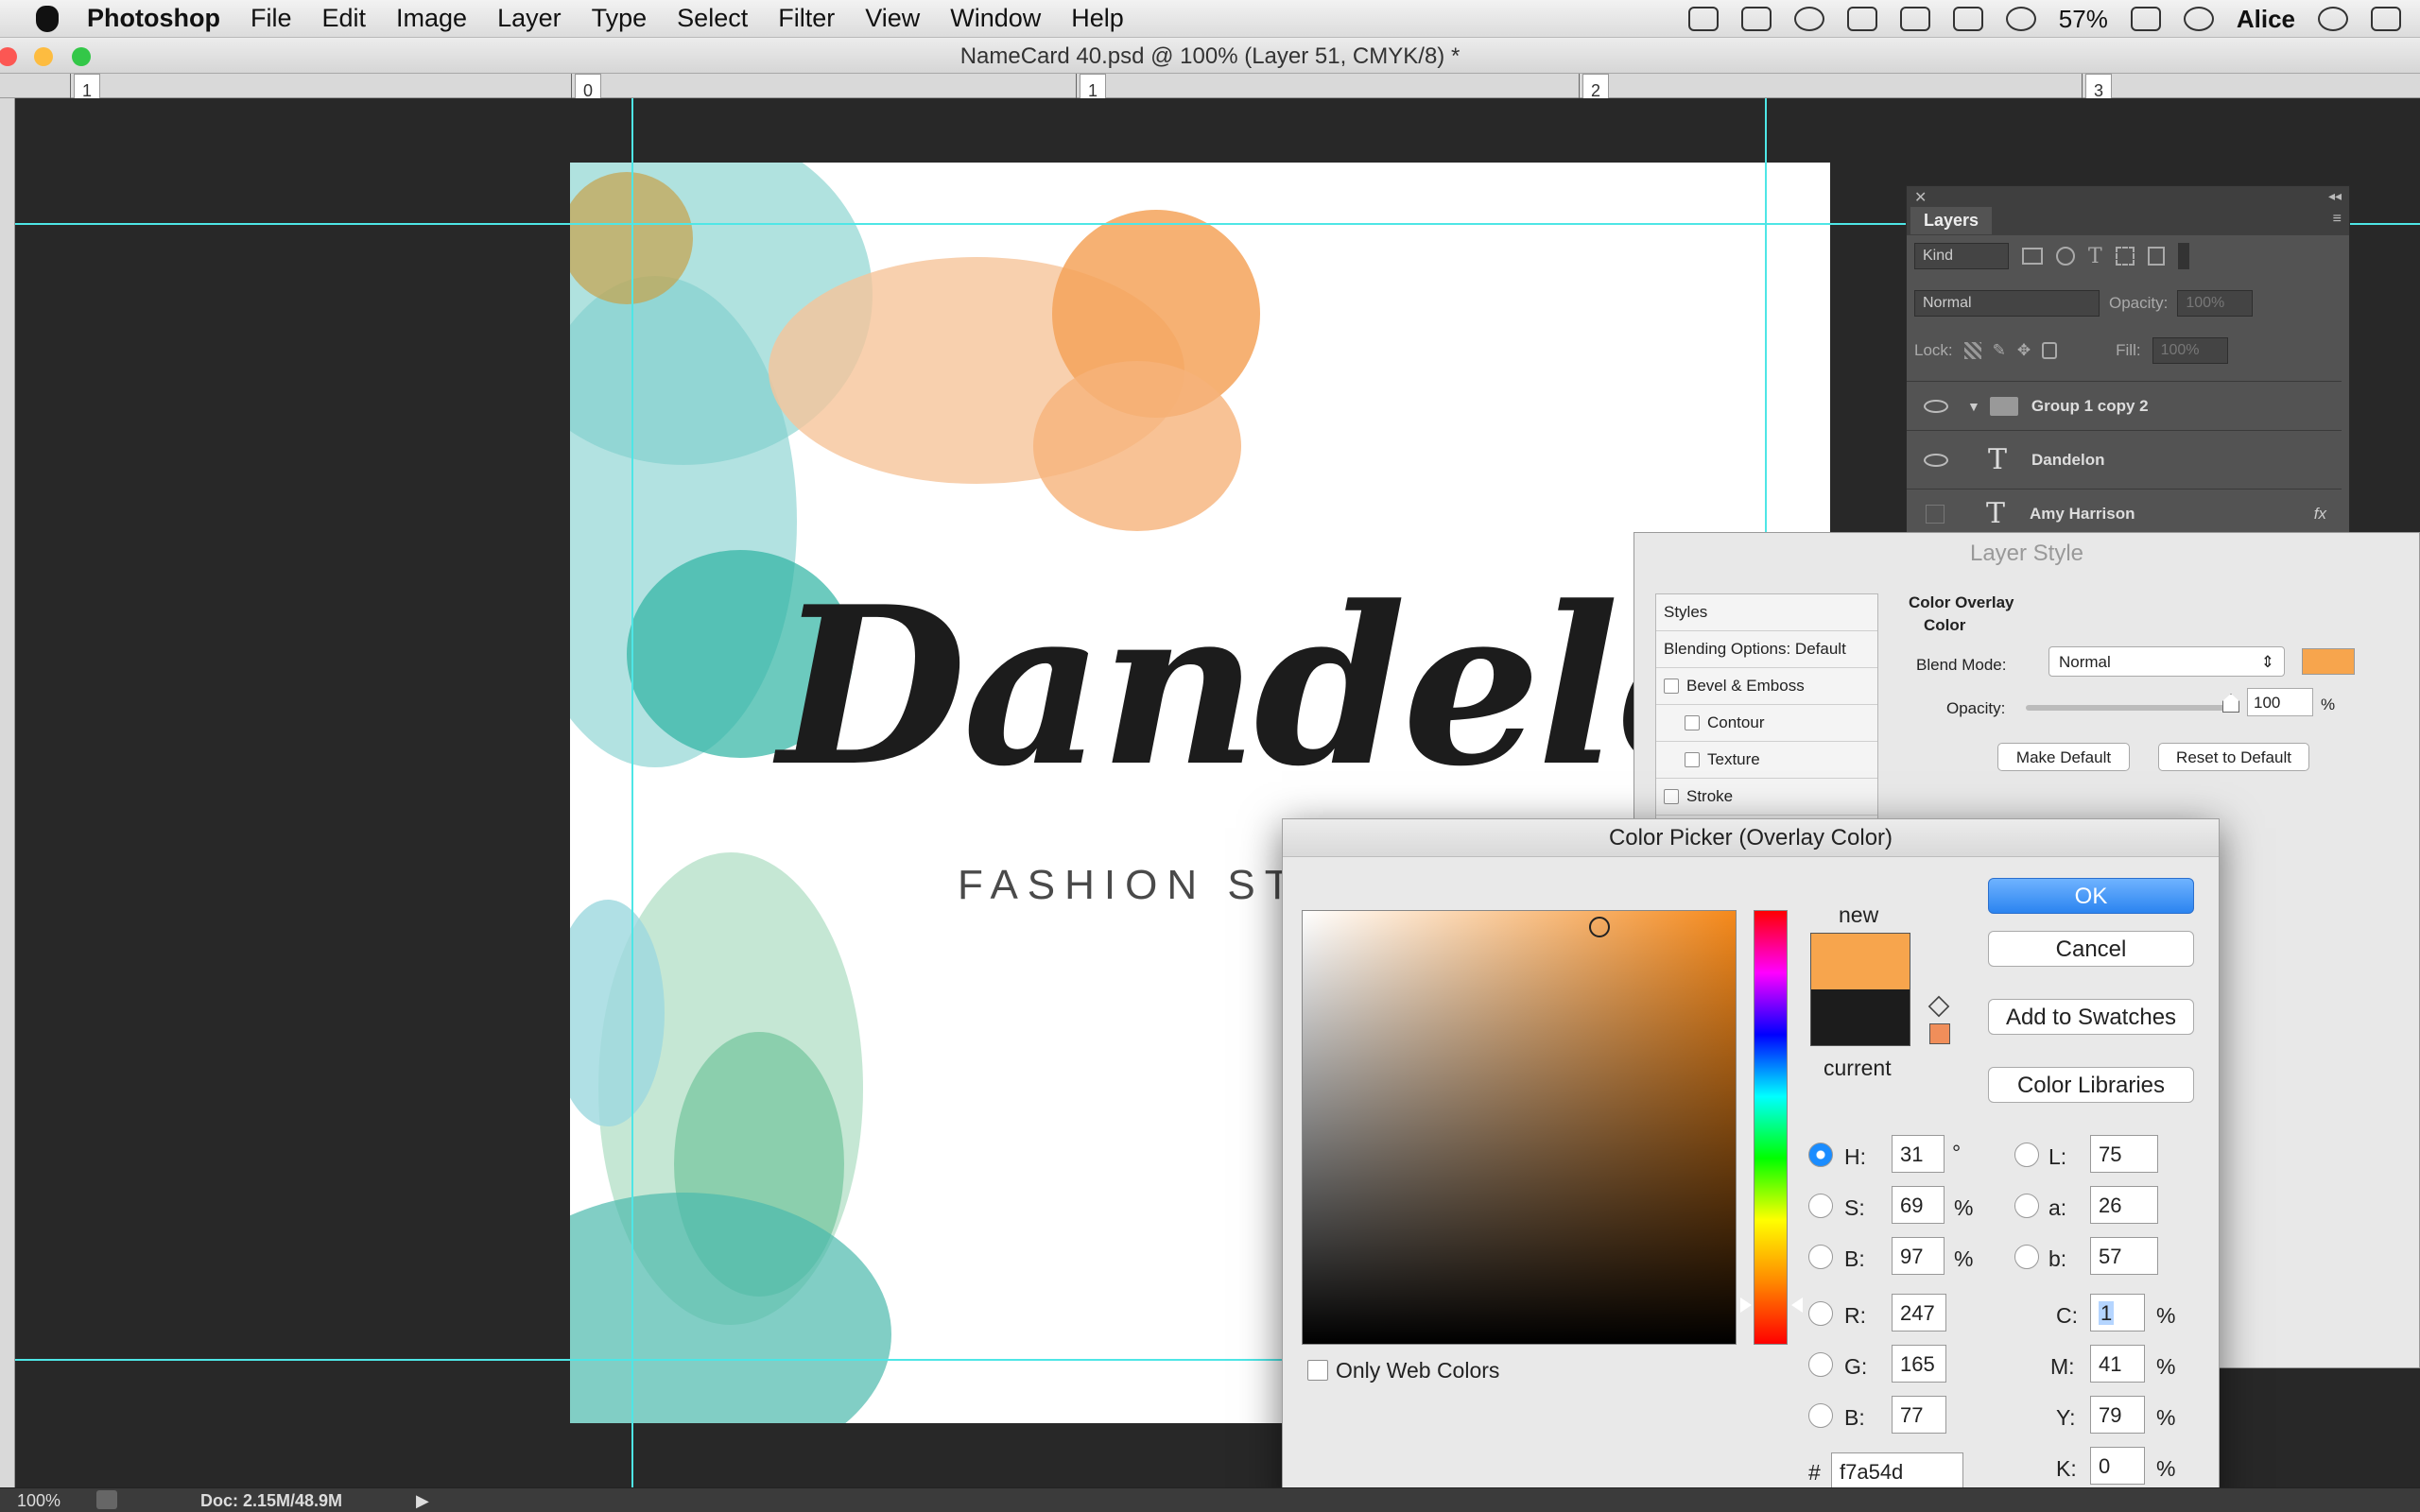 The width and height of the screenshot is (2420, 1512). I want to click on stroke-checkbox, so click(1672, 796).